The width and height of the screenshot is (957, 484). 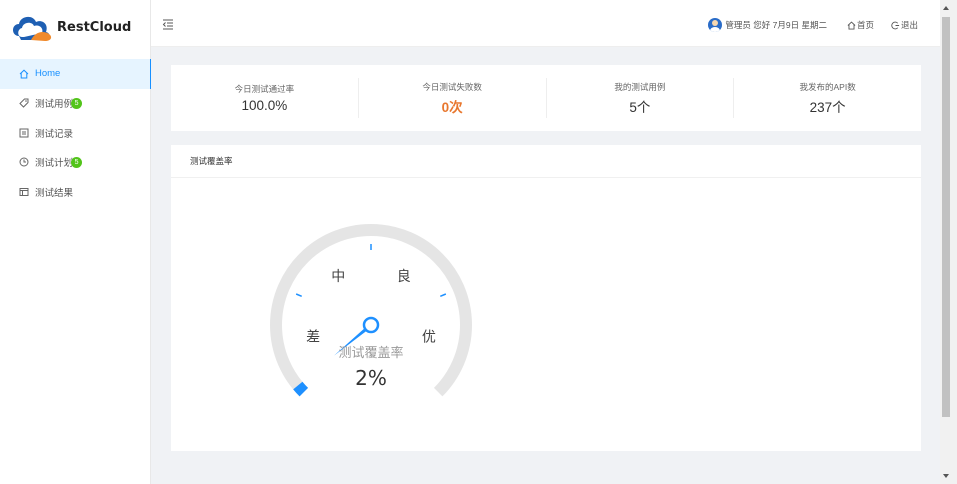 I want to click on brand-name: RestCloud, so click(x=94, y=27).